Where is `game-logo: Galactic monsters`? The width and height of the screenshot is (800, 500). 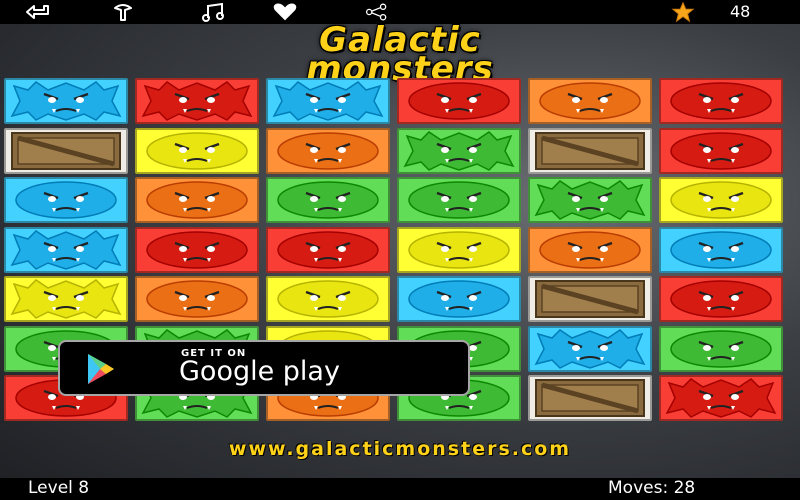
game-logo: Galactic monsters is located at coordinates (400, 55).